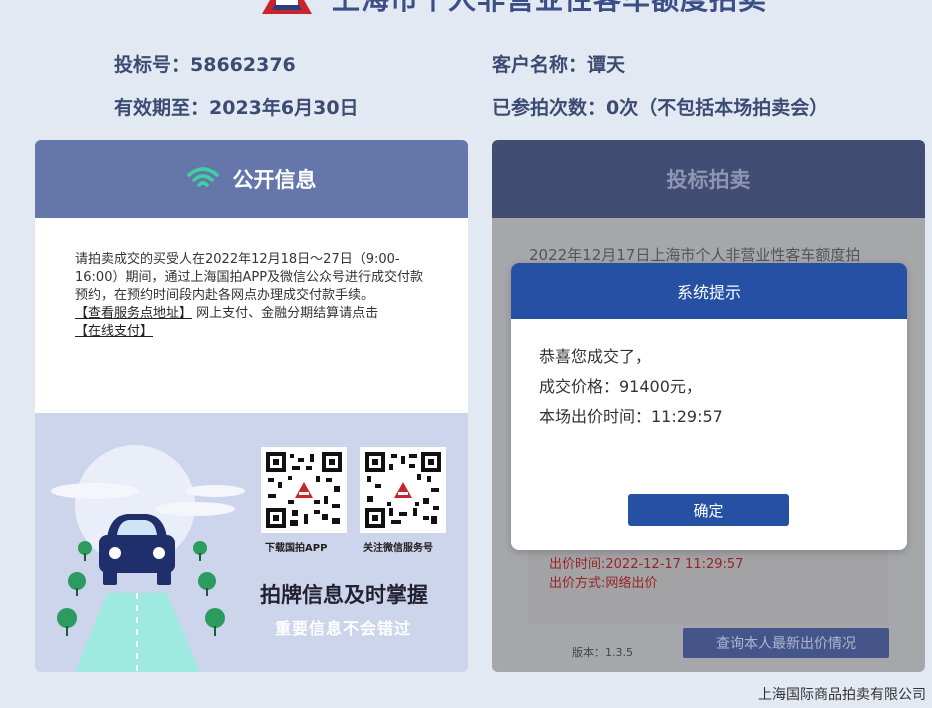 The image size is (932, 708). I want to click on qr-code-wechat, so click(403, 490).